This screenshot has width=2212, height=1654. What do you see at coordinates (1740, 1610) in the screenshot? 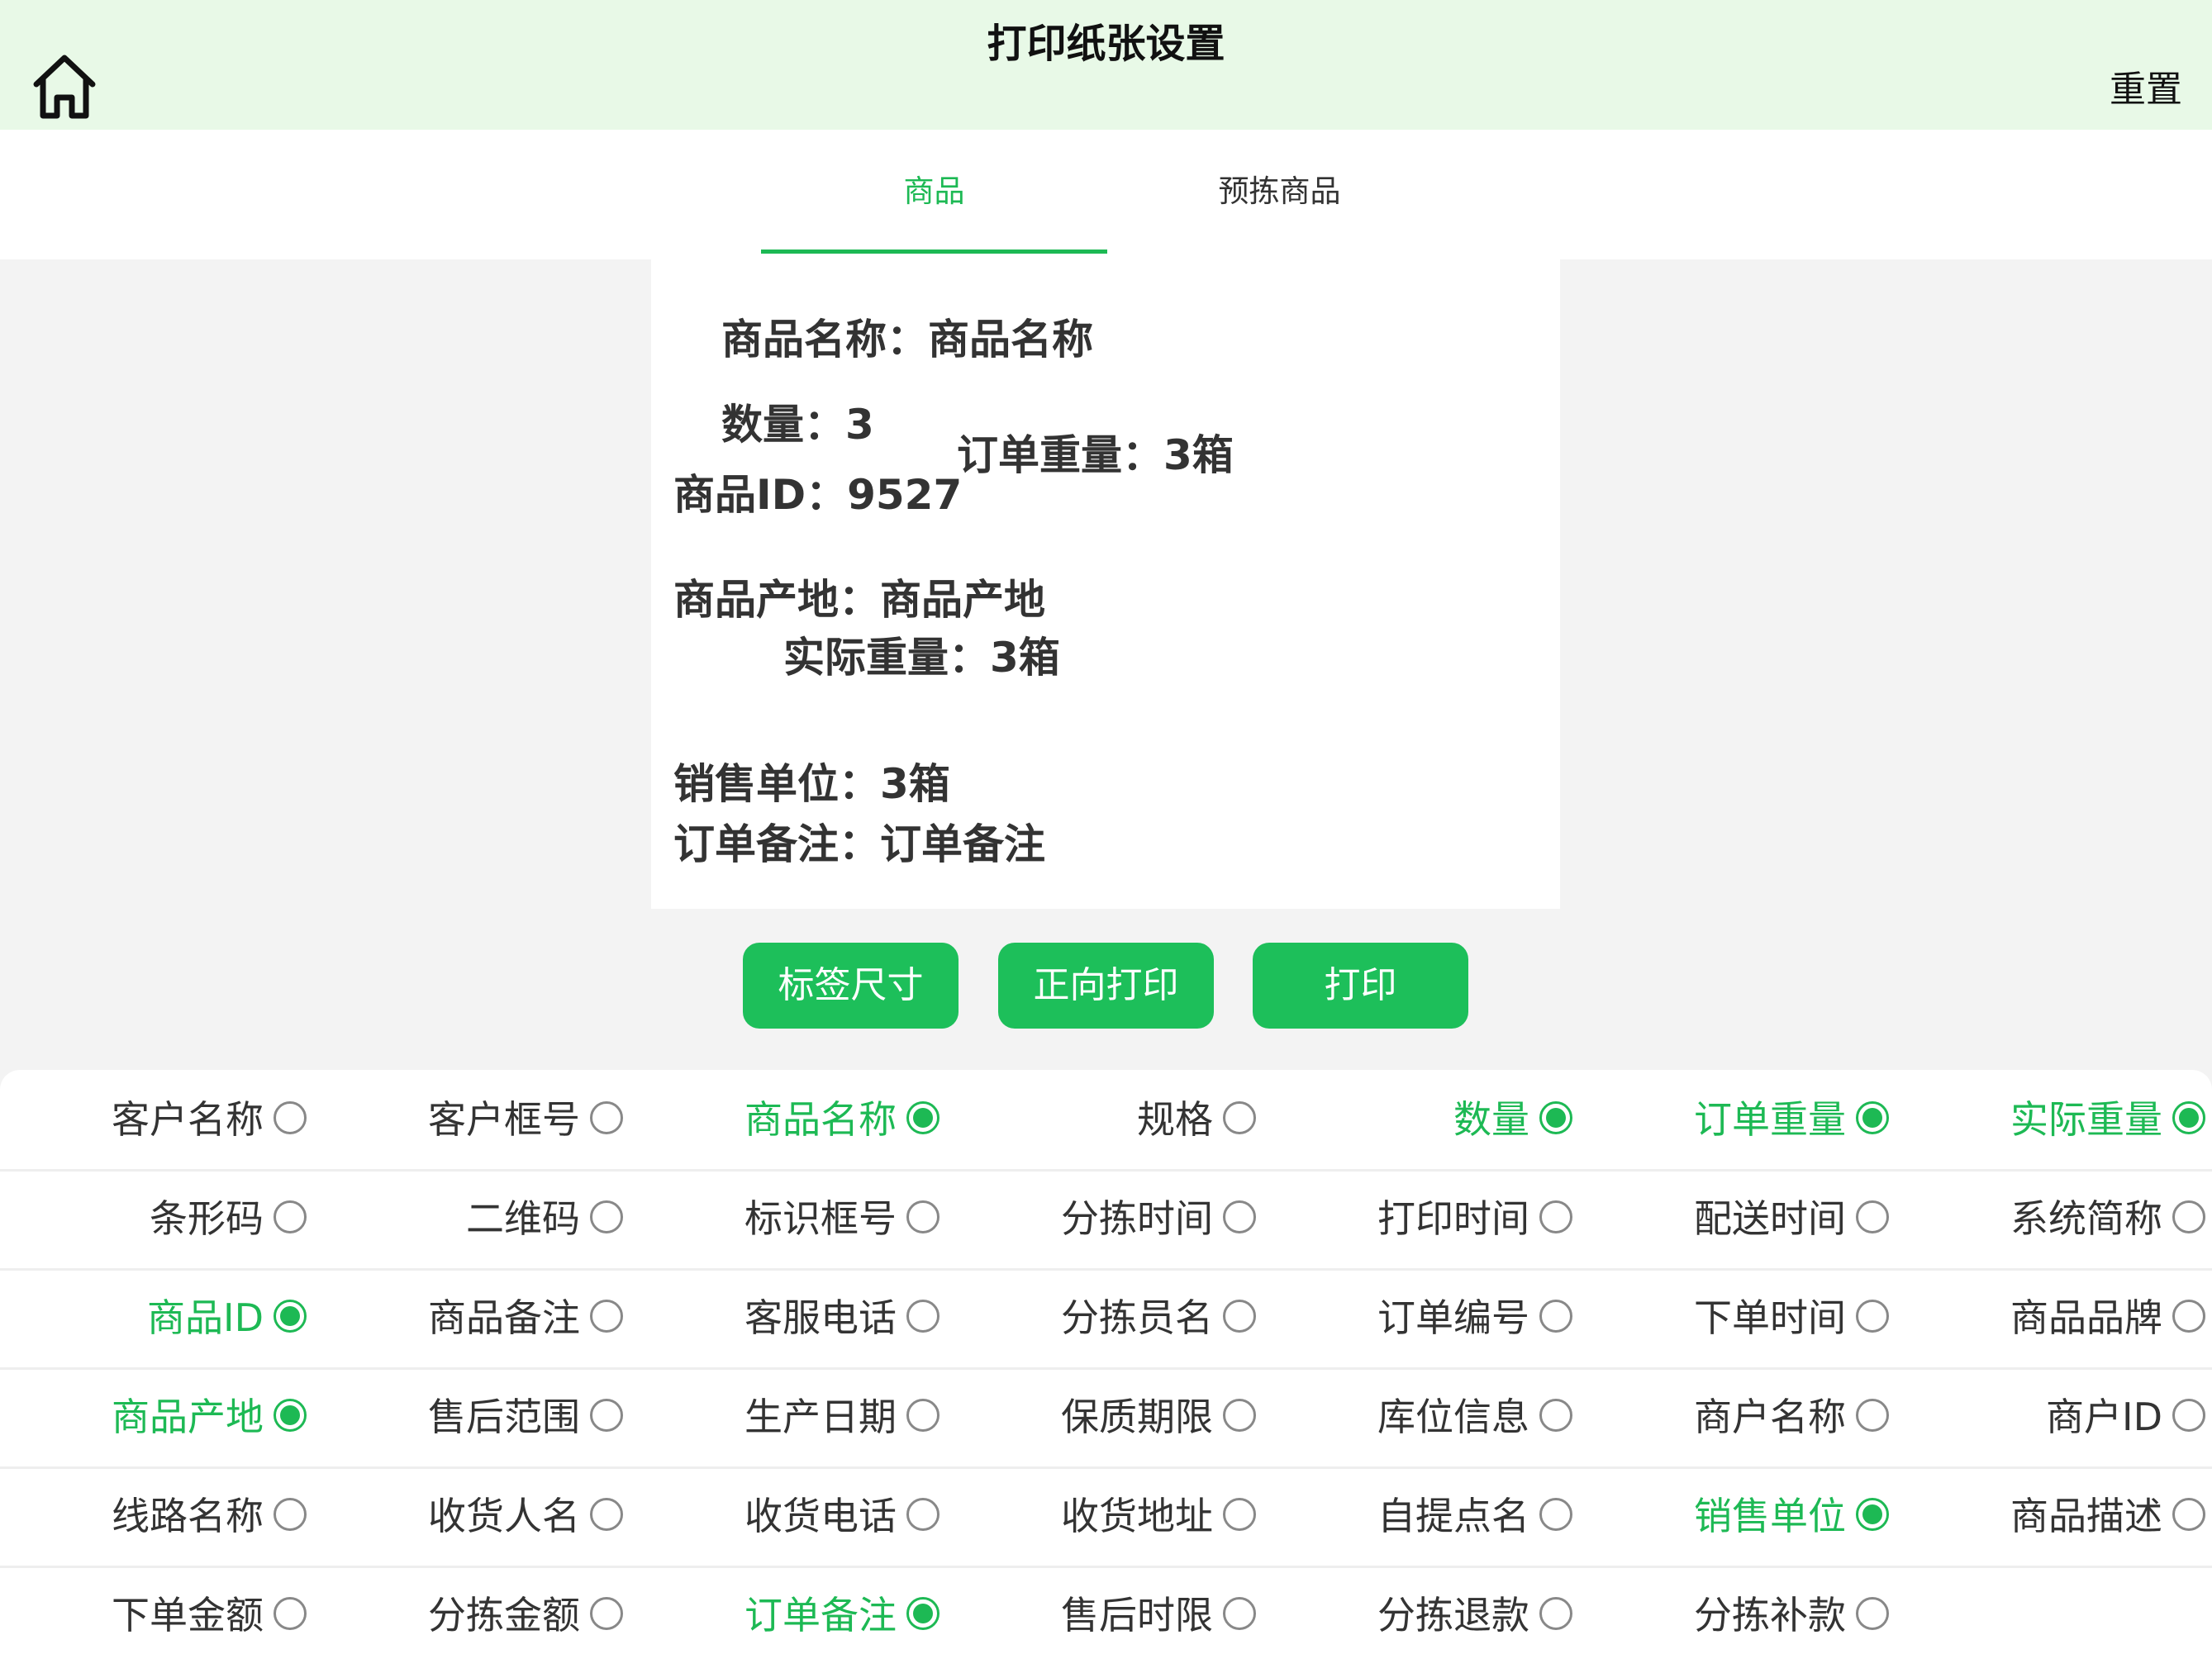
I see `field-option: 分拣补款` at bounding box center [1740, 1610].